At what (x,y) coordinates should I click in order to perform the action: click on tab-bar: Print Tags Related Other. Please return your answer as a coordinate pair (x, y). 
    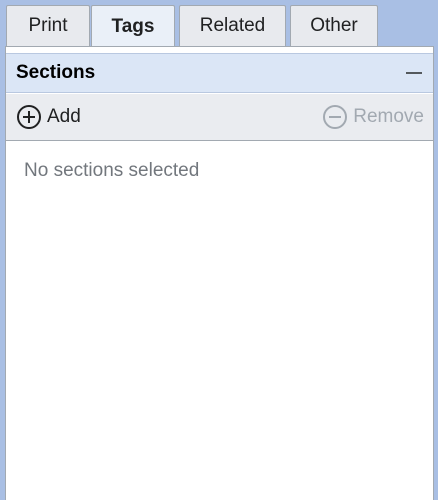
    Looking at the image, I should click on (219, 24).